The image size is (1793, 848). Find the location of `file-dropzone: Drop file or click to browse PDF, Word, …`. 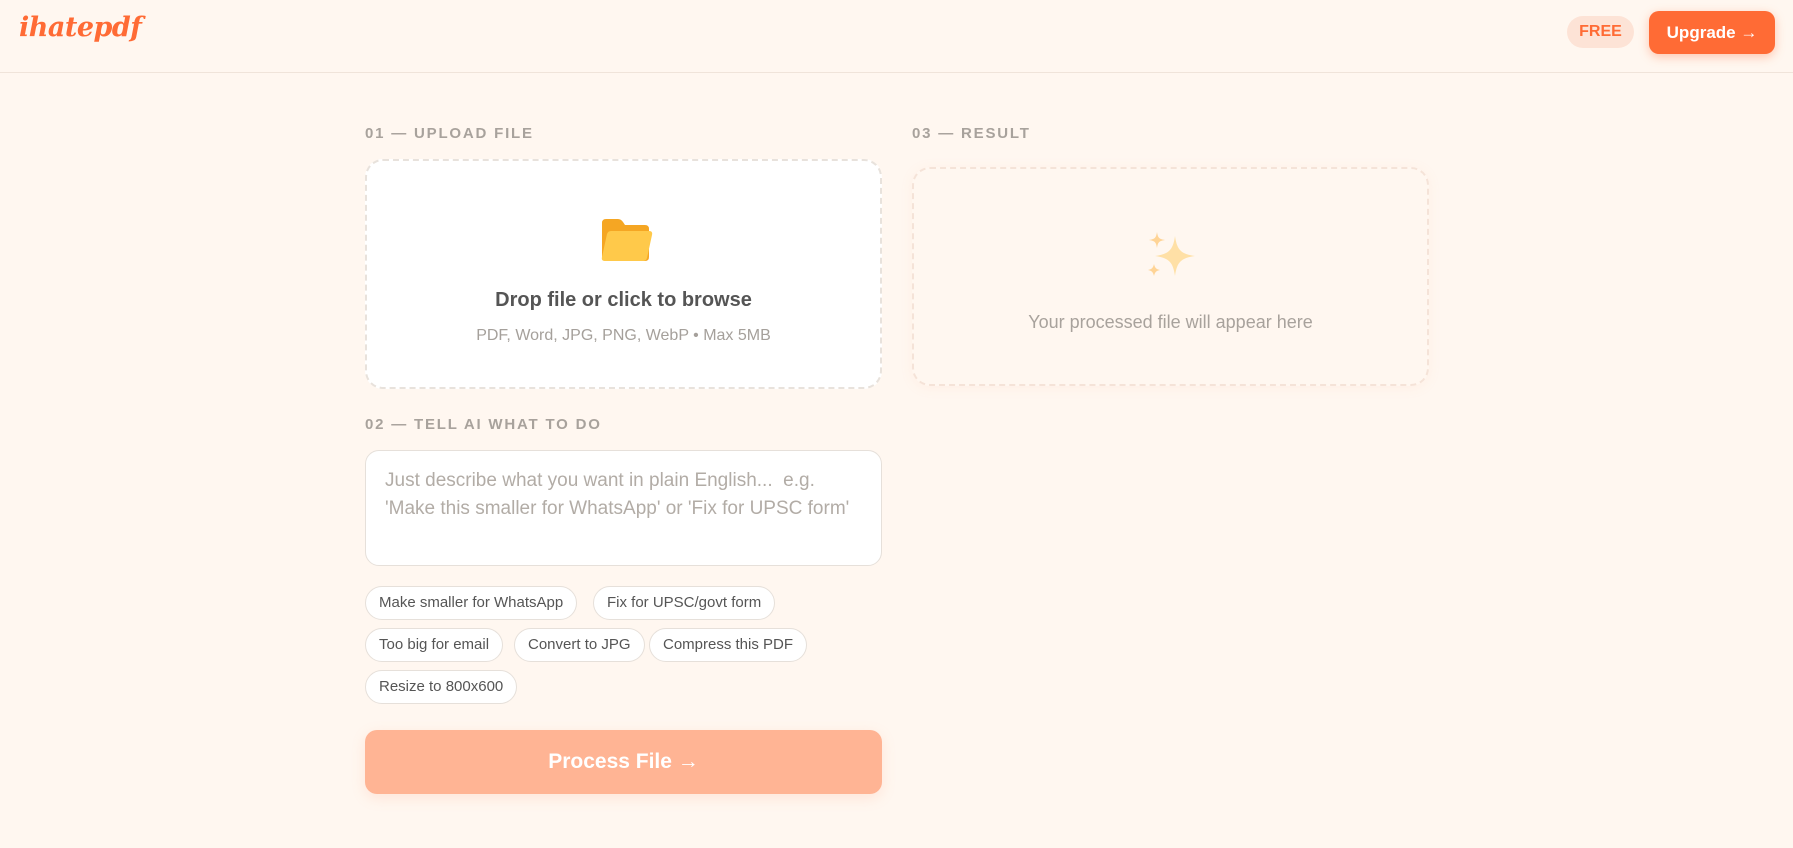

file-dropzone: Drop file or click to browse PDF, Word, … is located at coordinates (623, 274).